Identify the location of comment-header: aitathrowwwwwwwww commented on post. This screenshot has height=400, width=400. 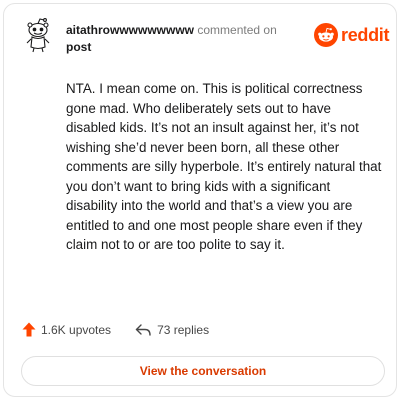
(181, 39).